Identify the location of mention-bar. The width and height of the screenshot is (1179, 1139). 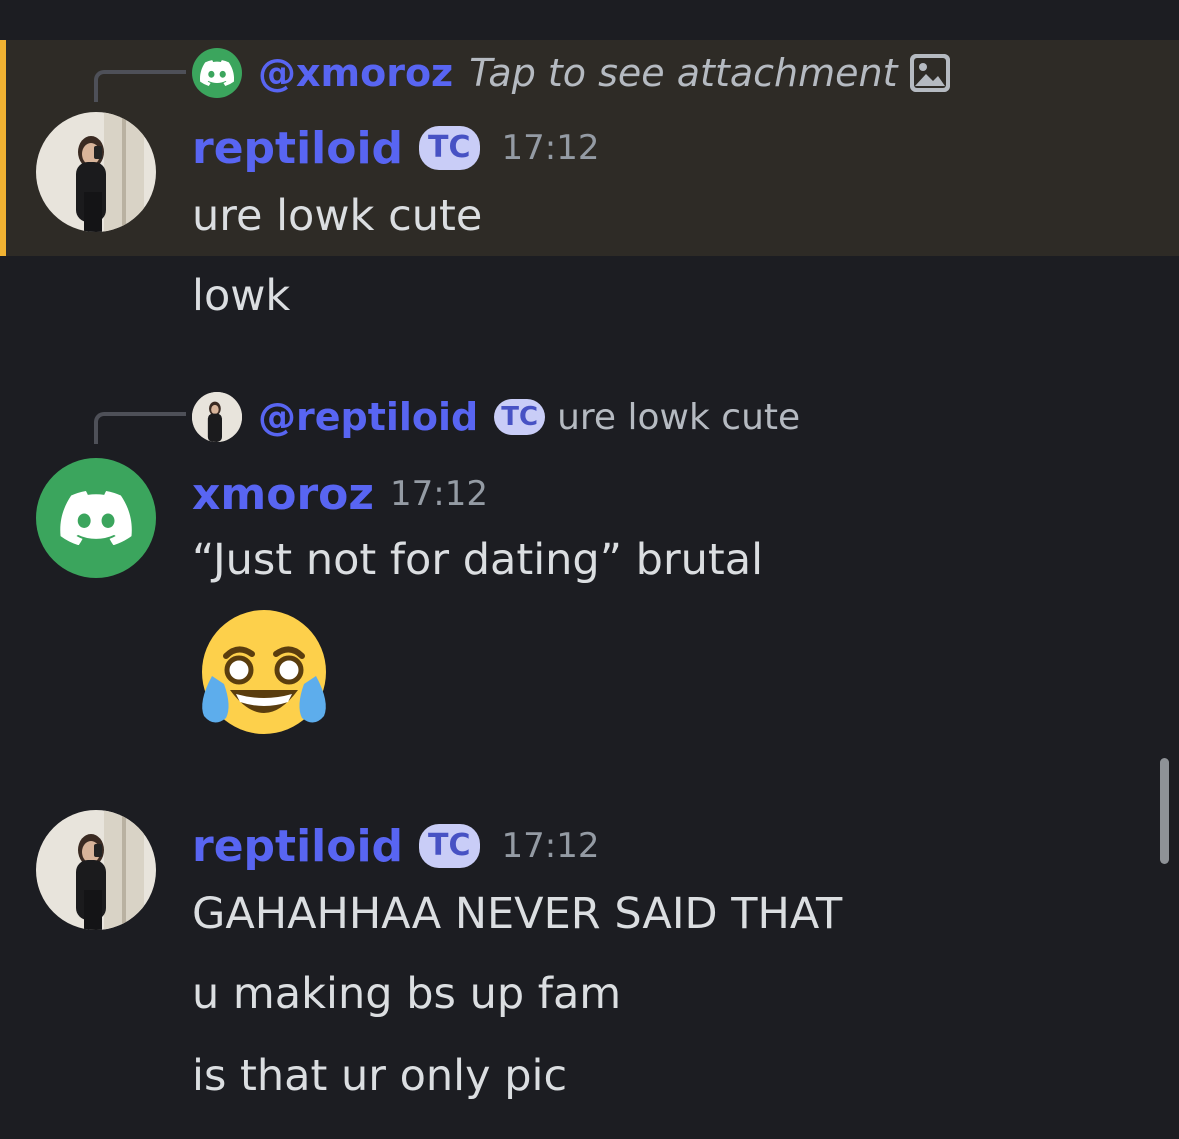
(3, 148).